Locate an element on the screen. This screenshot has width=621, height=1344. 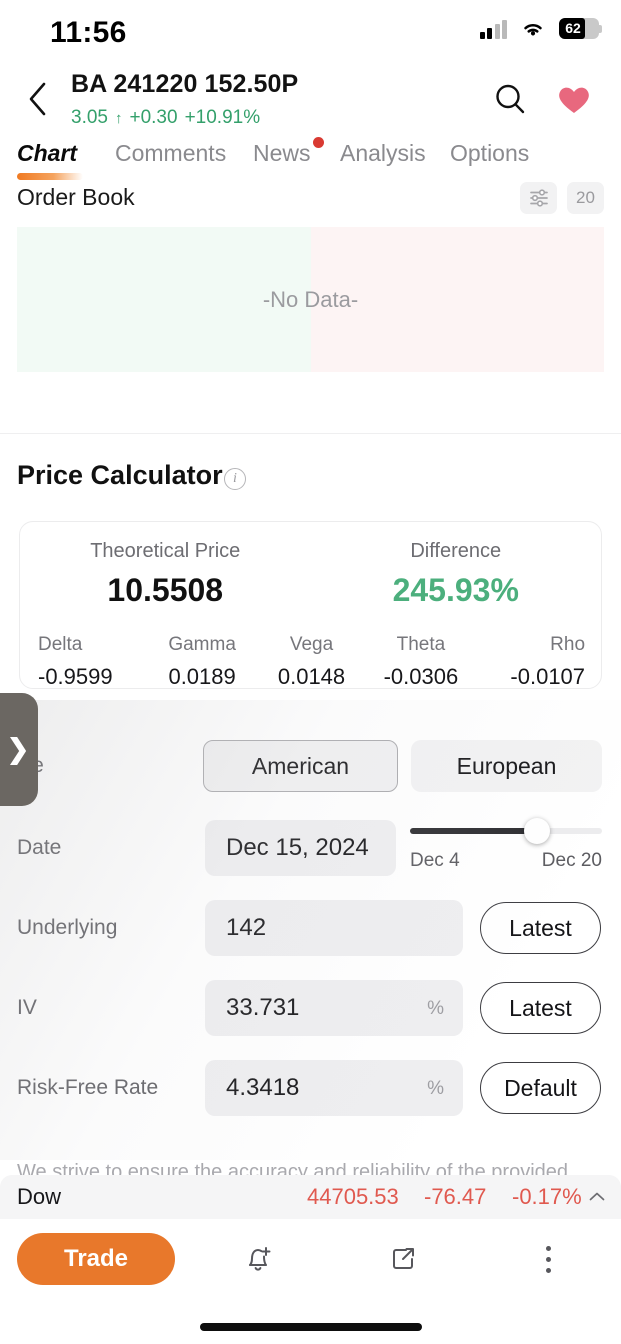
sliders-icon is located at coordinates (538, 198).